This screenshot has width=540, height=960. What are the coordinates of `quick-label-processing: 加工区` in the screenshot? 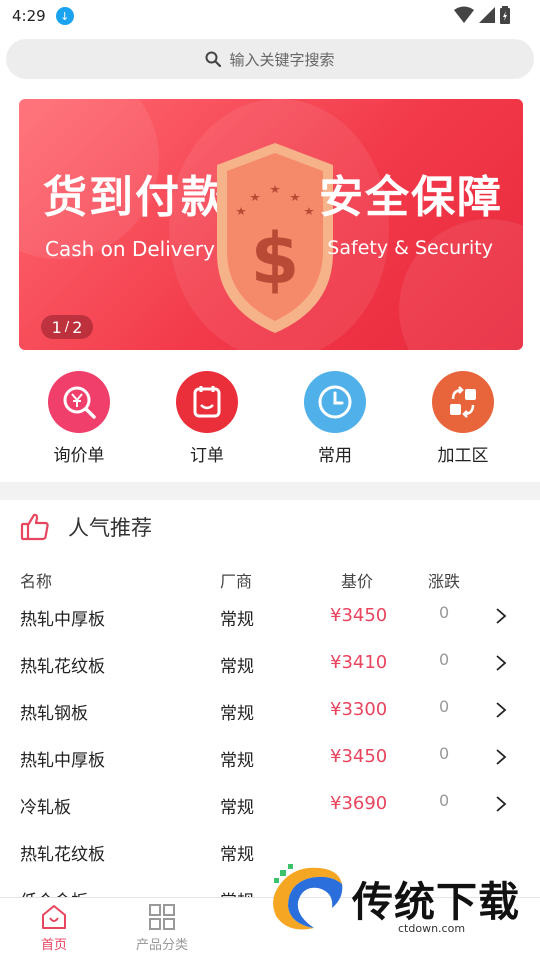 It's located at (463, 456).